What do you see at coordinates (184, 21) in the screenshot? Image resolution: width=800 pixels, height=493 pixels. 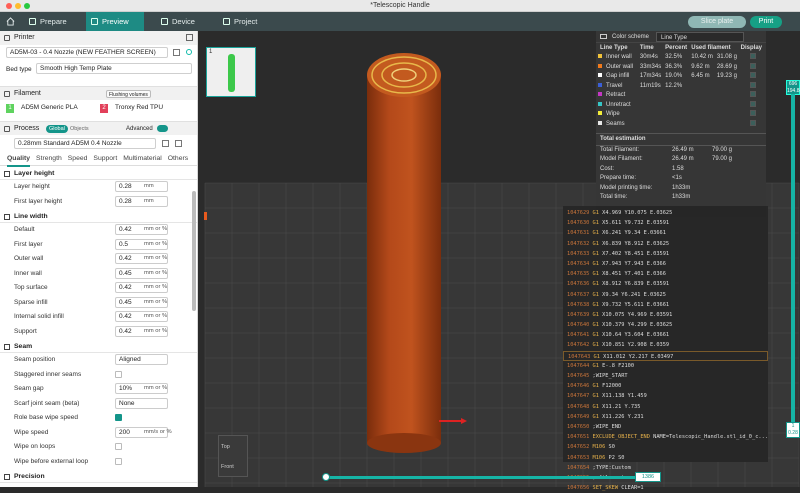 I see `tab-device: Device` at bounding box center [184, 21].